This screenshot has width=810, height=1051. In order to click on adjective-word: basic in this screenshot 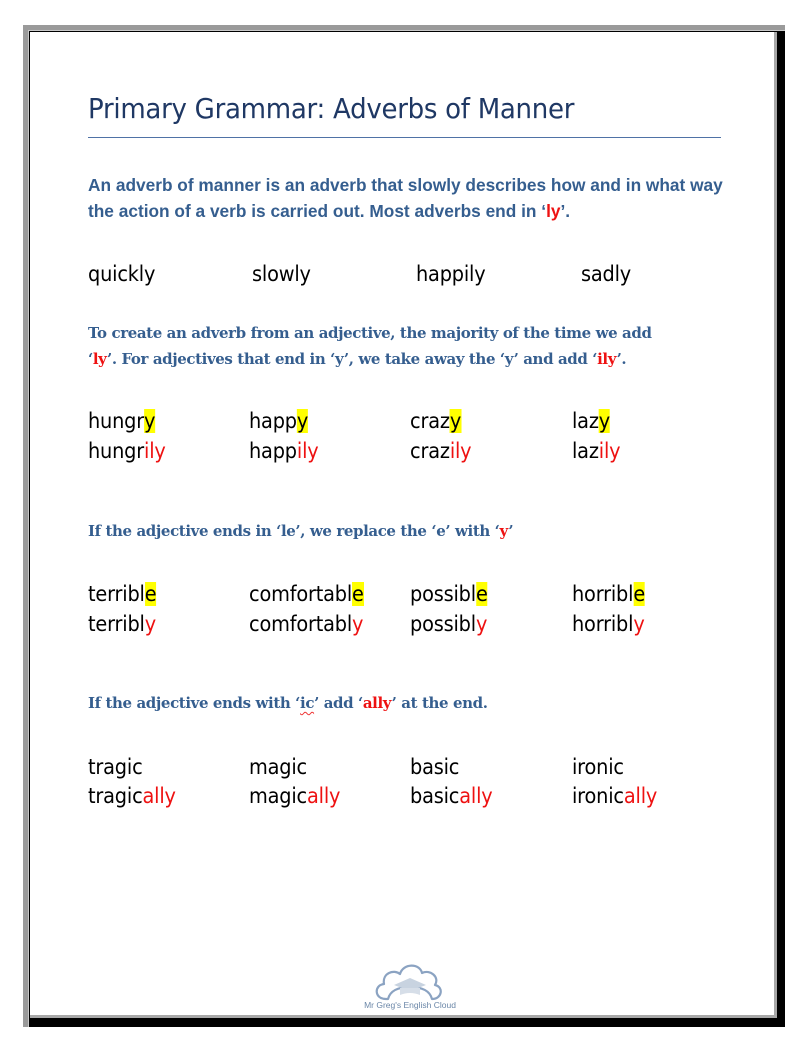, I will do `click(435, 767)`.